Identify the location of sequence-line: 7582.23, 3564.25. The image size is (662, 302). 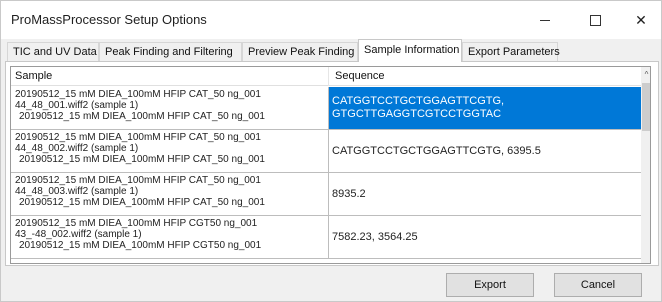
(375, 236).